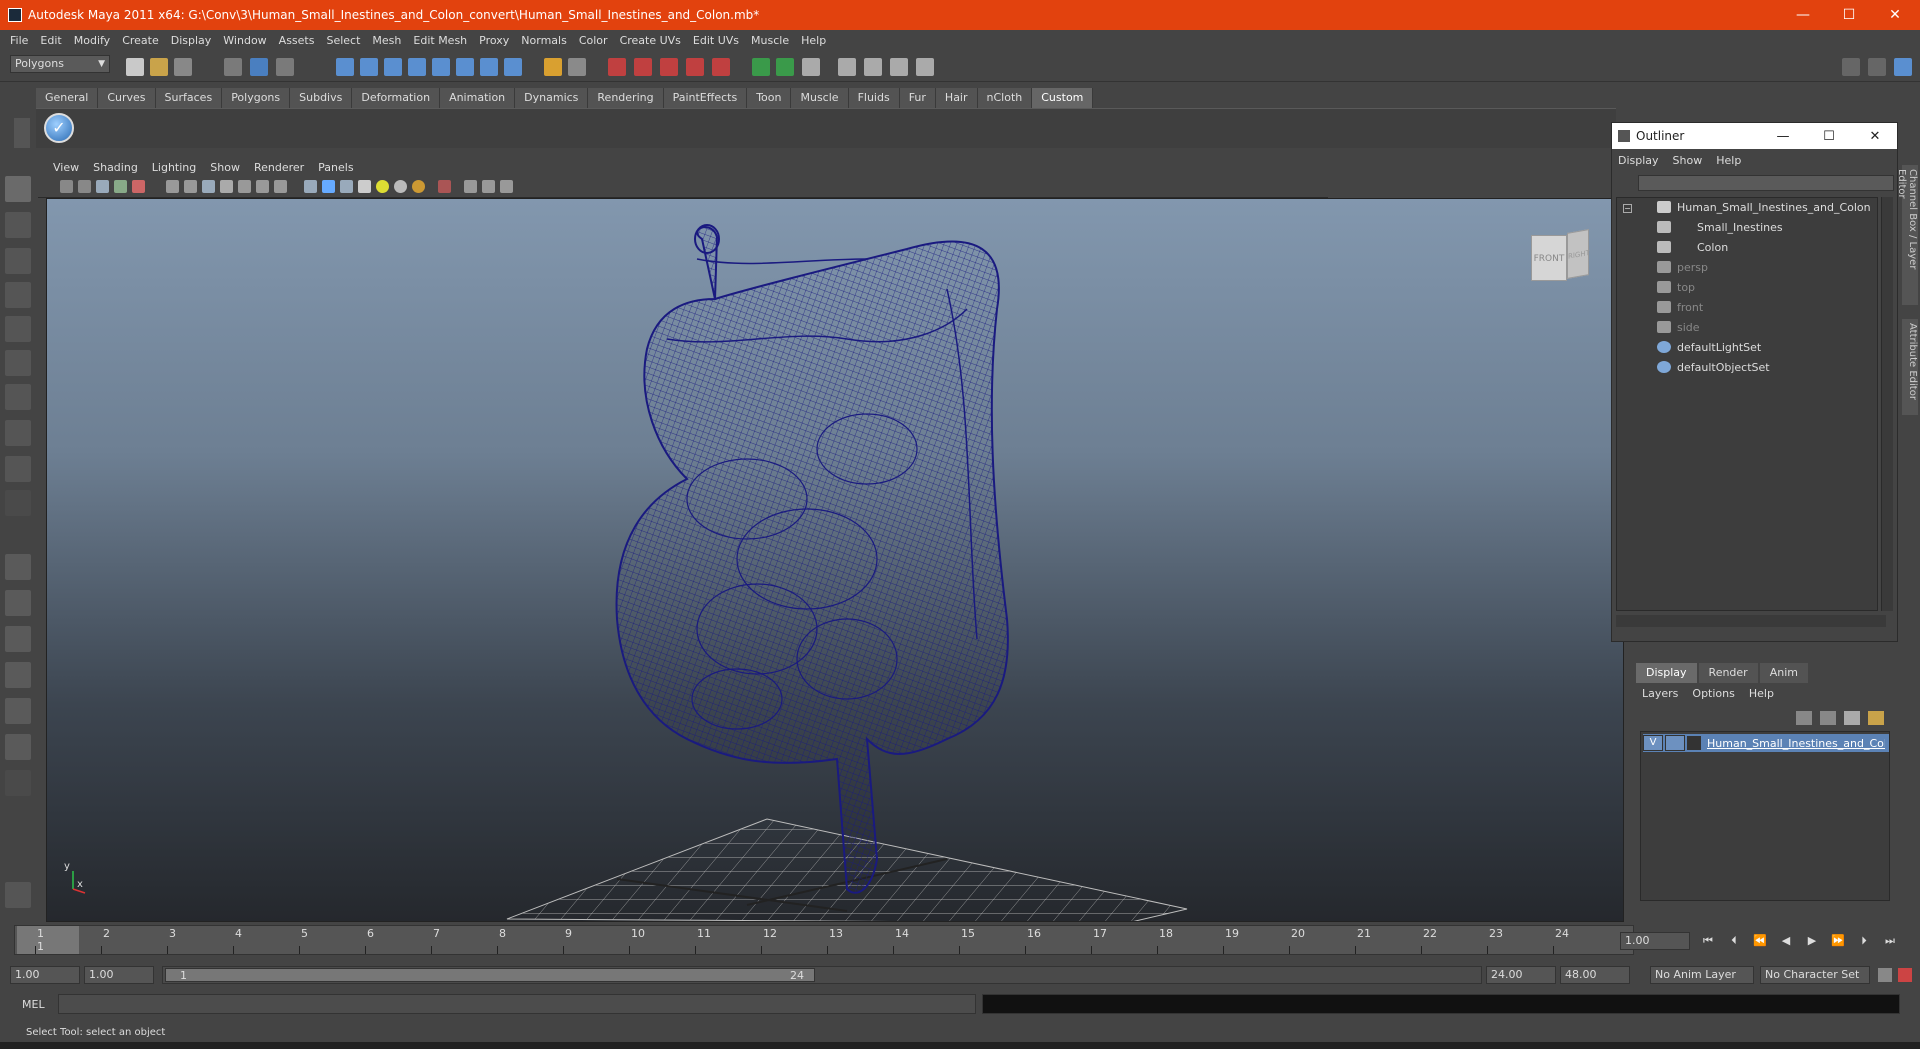  What do you see at coordinates (343, 40) in the screenshot?
I see `menu-select: Select` at bounding box center [343, 40].